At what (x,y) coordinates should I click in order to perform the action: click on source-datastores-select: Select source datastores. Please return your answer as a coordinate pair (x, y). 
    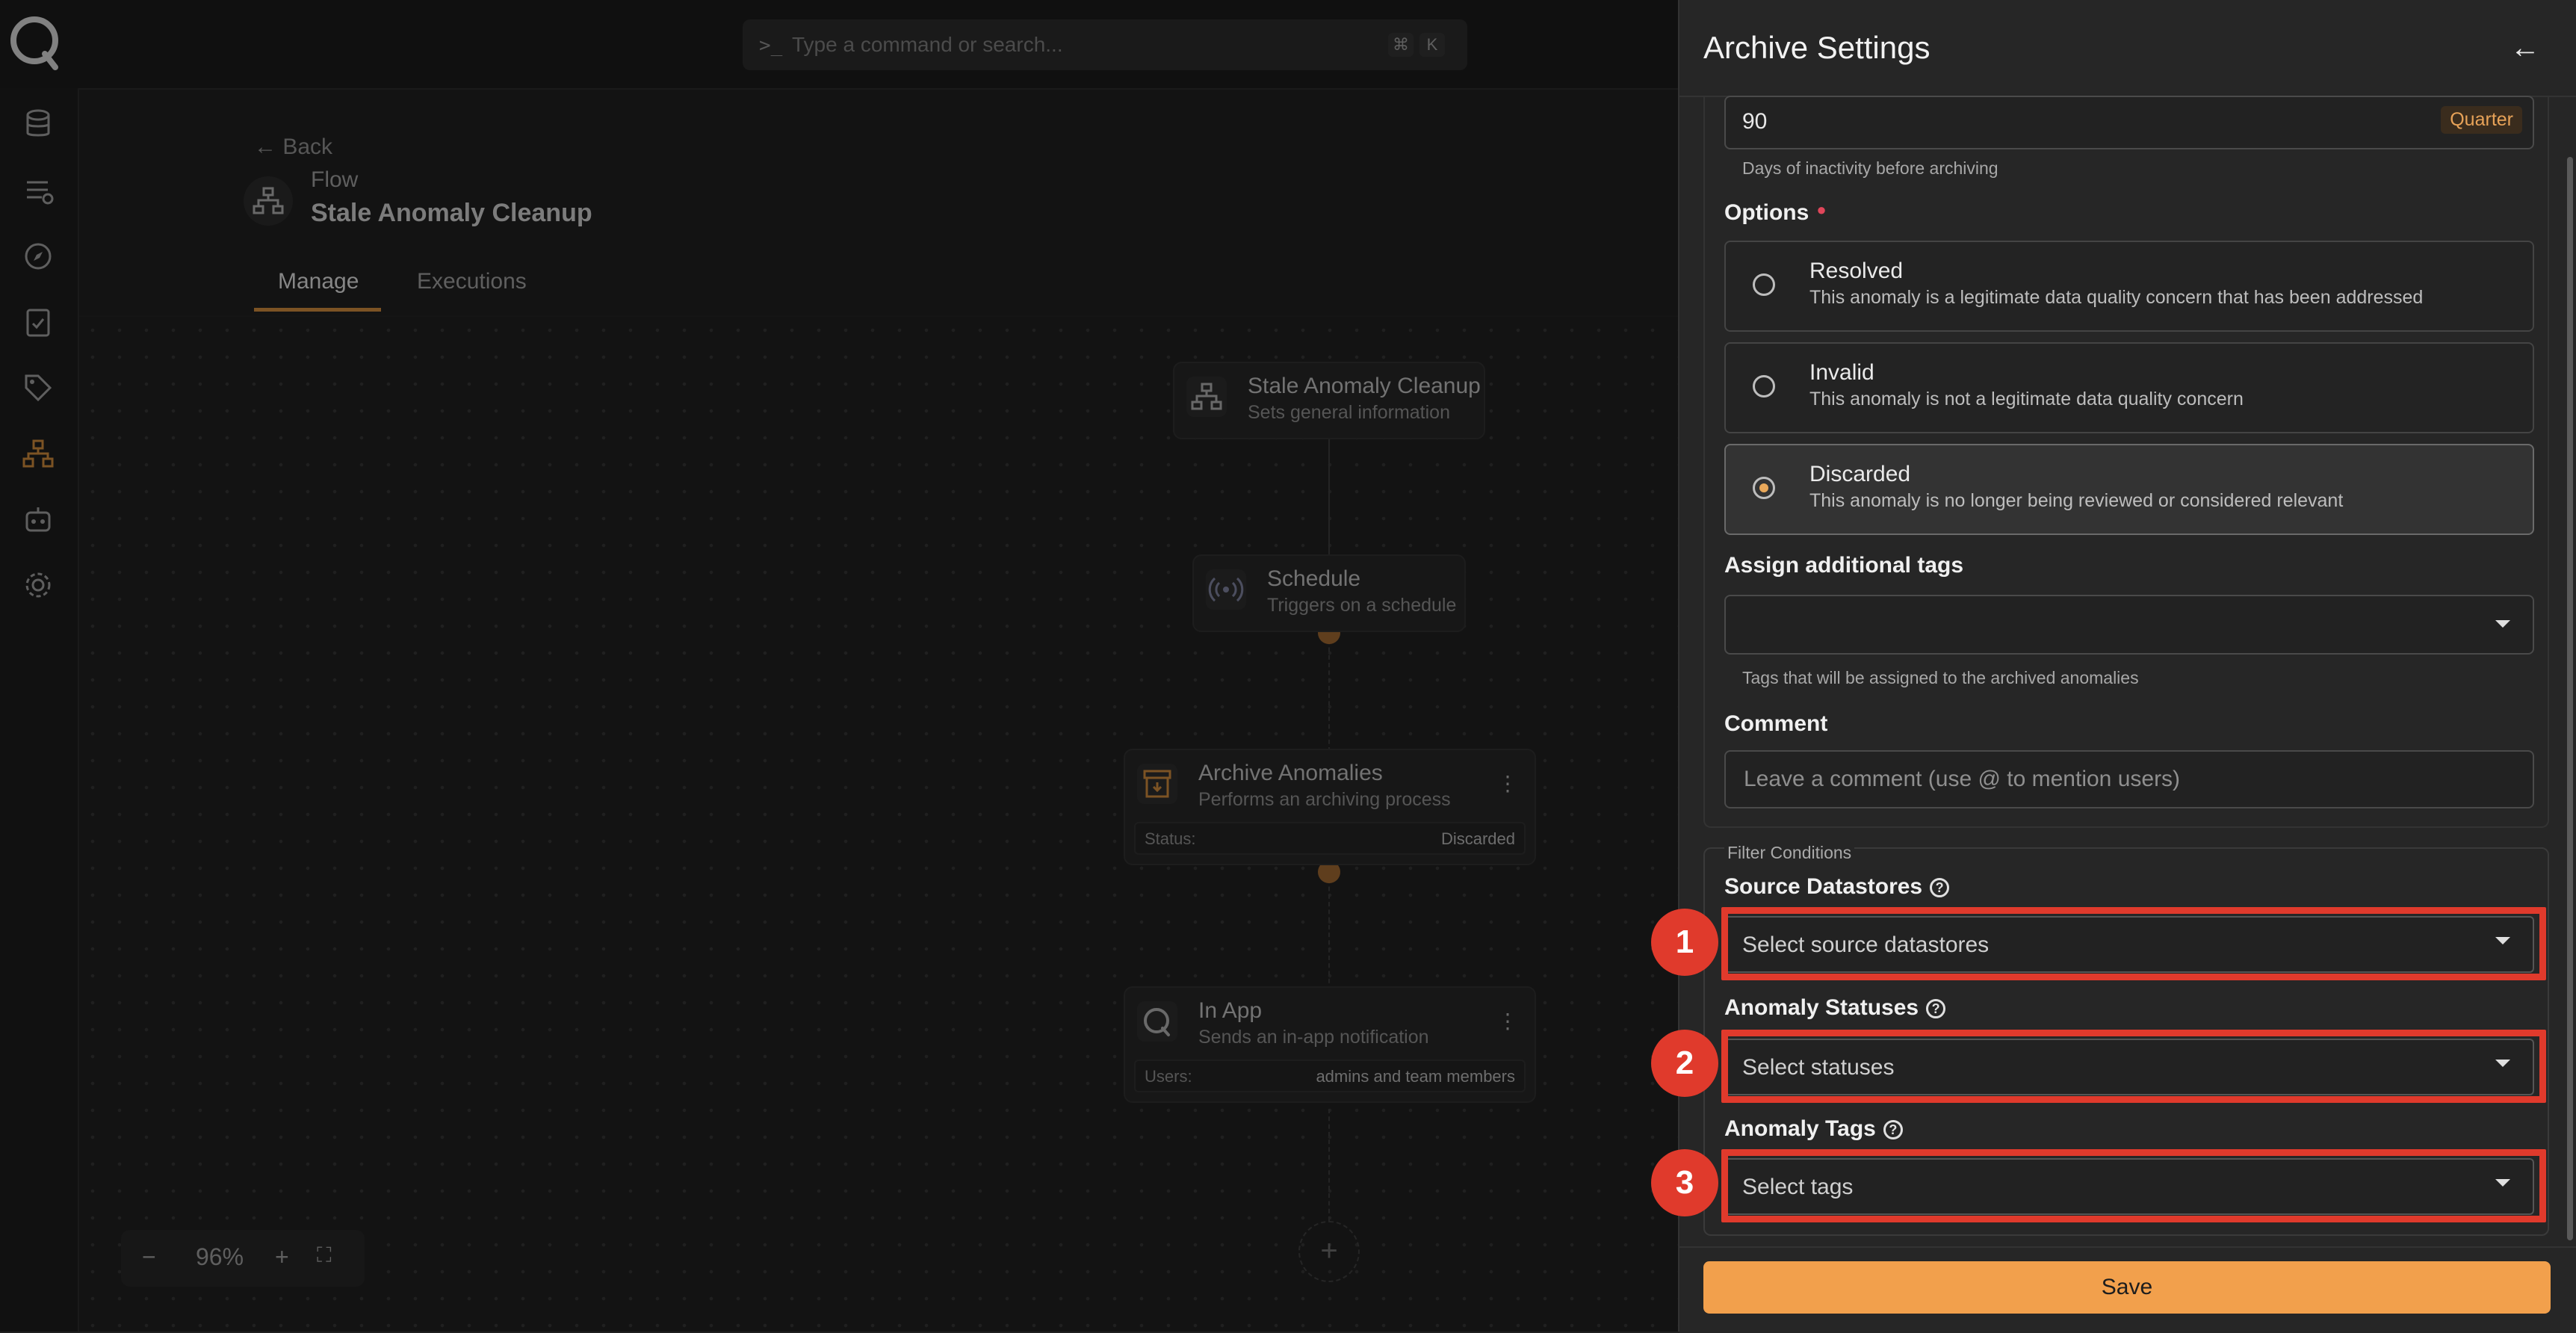
    Looking at the image, I should click on (2129, 944).